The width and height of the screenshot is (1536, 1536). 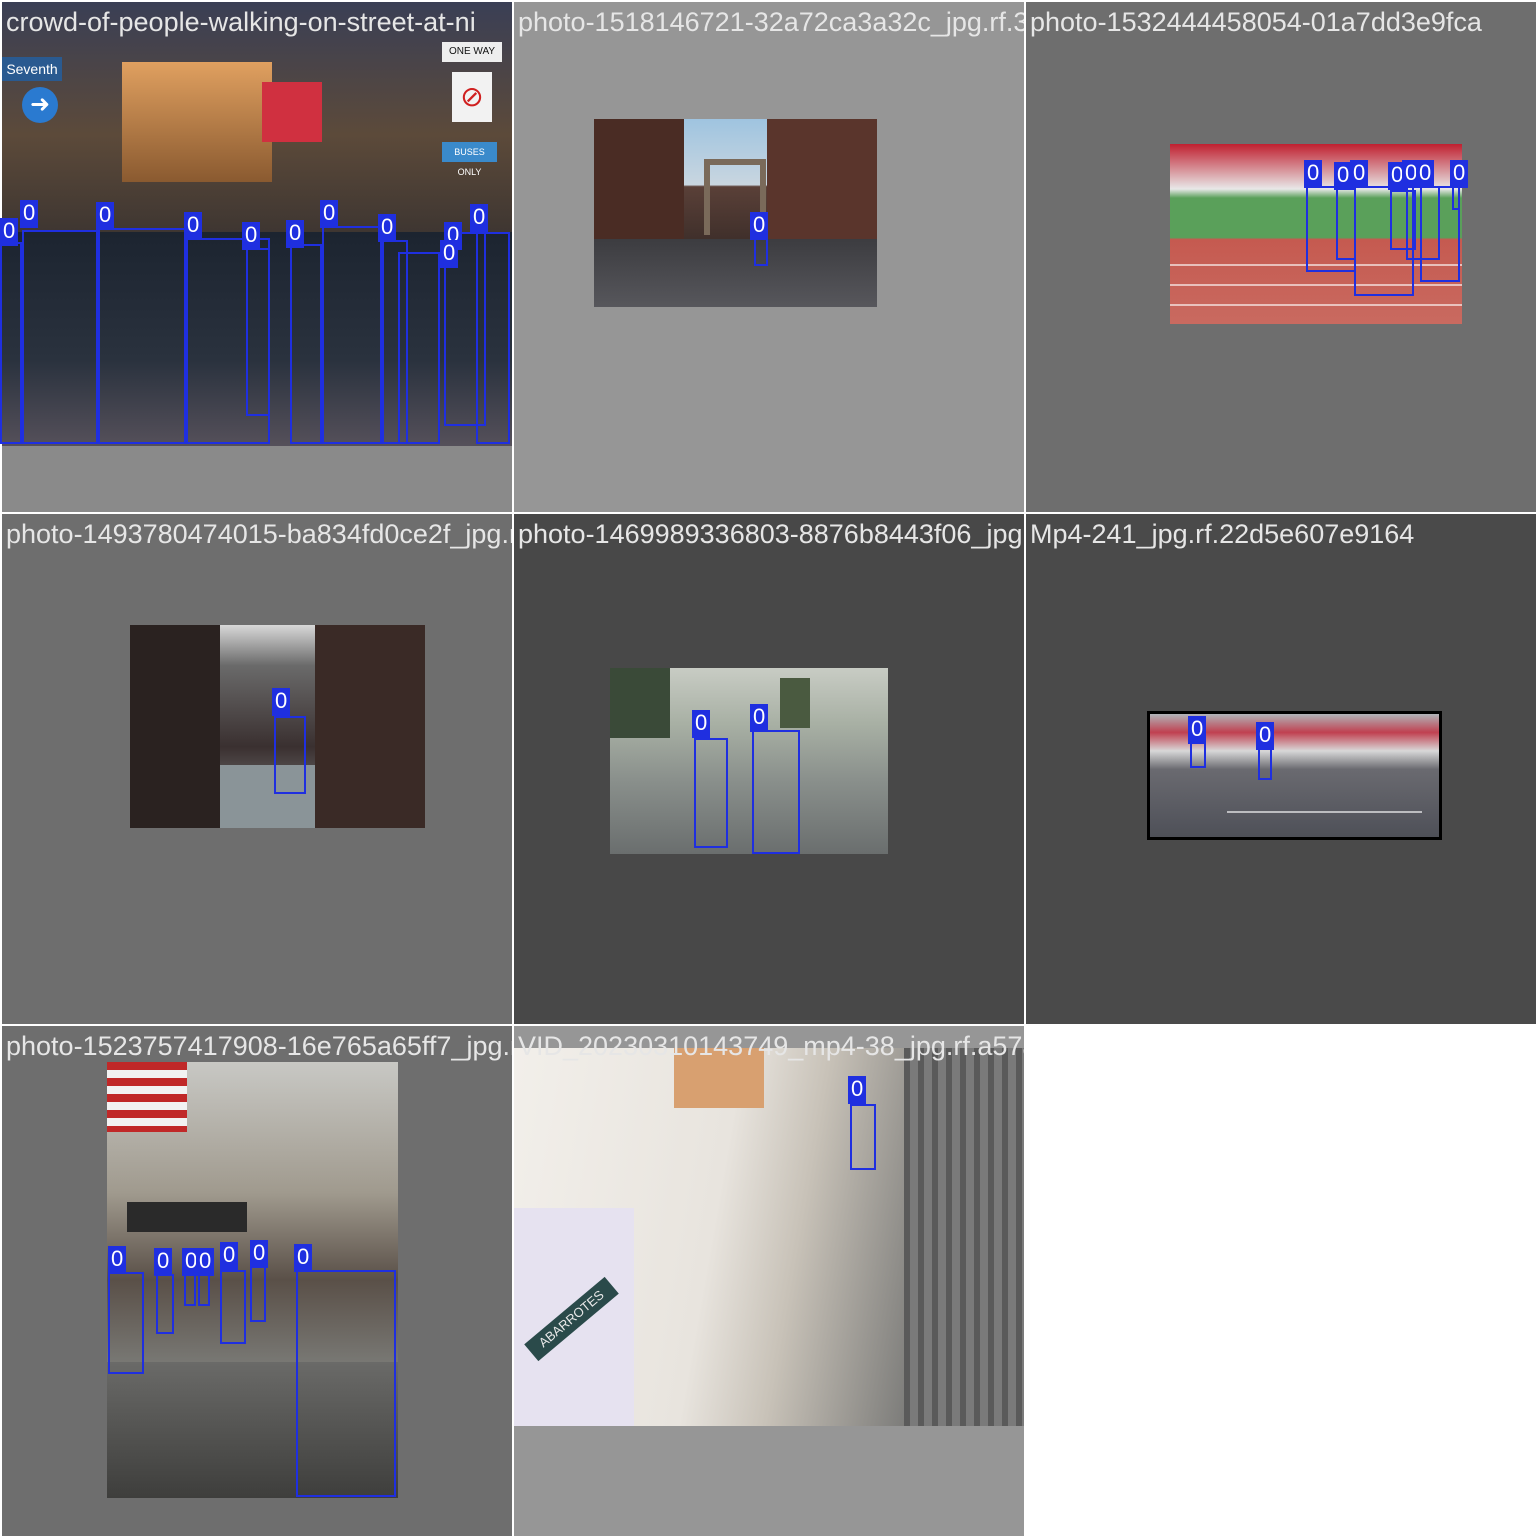 I want to click on arrow-sign-icon: ➜, so click(x=40, y=105).